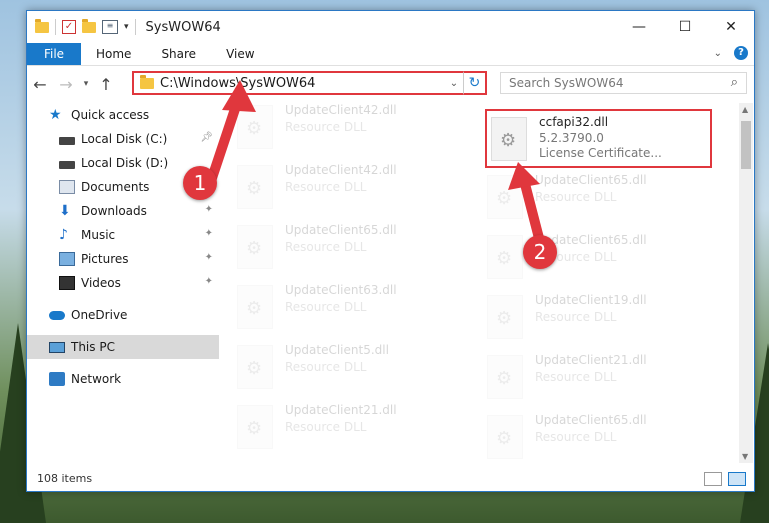 This screenshot has width=769, height=523. Describe the element at coordinates (225, 139) in the screenshot. I see `arrow-1-shaft` at that location.